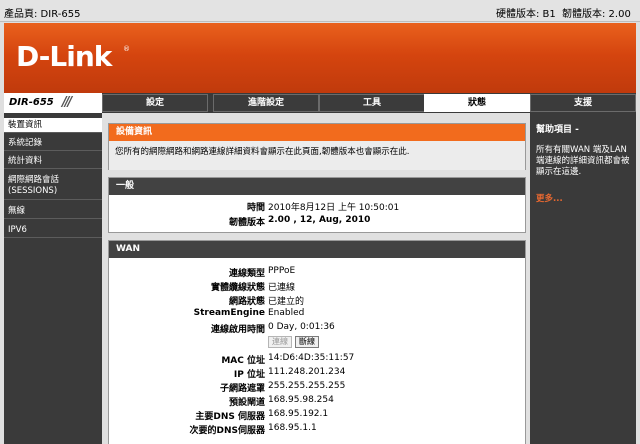  I want to click on conn-type-row: 連線類型 : PPPoE, so click(318, 272).